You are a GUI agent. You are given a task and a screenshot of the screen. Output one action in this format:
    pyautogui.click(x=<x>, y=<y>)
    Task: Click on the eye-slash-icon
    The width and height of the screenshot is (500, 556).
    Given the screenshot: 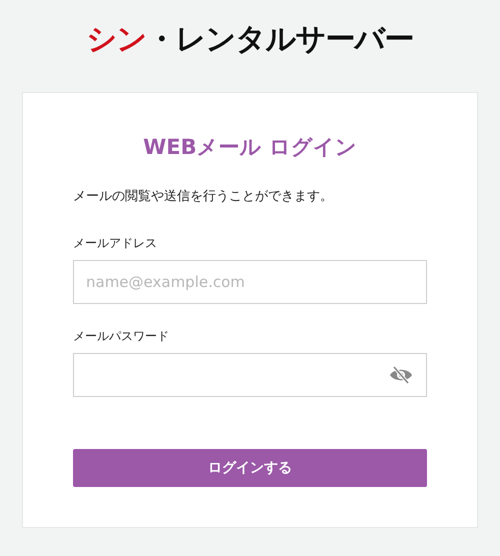 What is the action you would take?
    pyautogui.click(x=401, y=375)
    